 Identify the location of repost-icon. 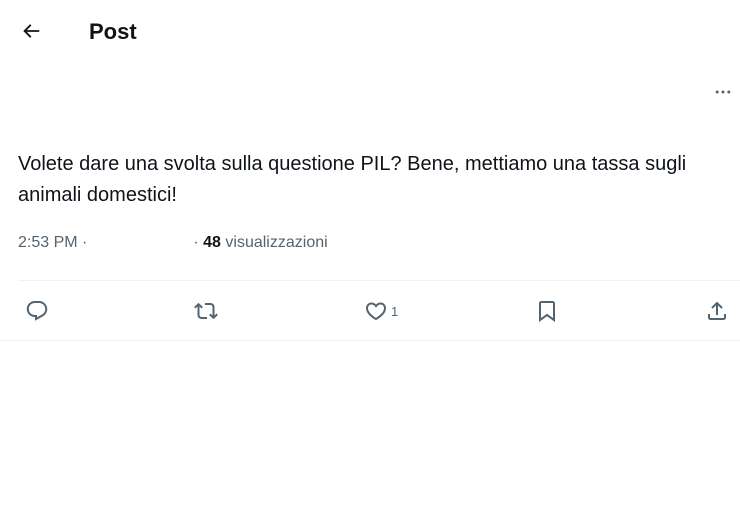
(206, 311).